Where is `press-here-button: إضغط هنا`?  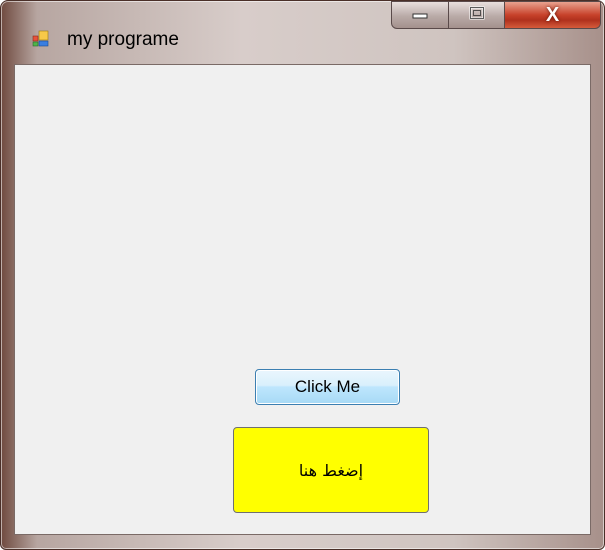 press-here-button: إضغط هنا is located at coordinates (331, 470).